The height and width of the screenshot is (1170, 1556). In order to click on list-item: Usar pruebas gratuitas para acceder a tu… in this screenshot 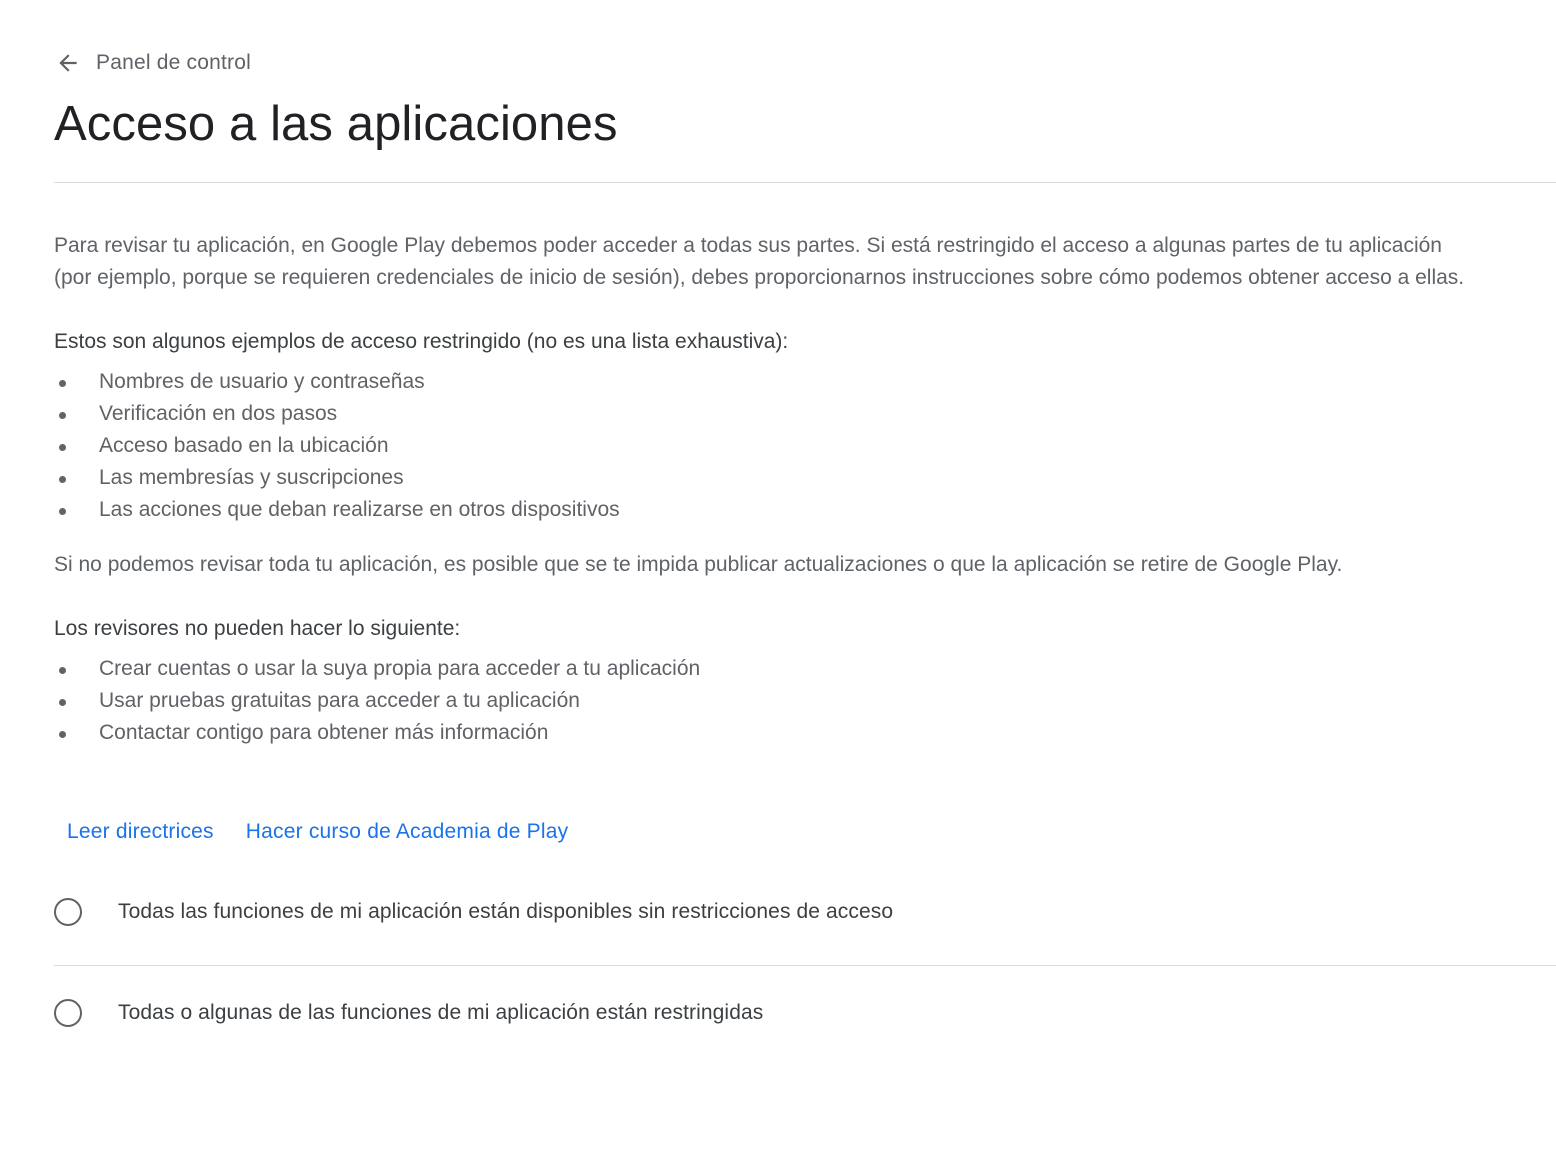, I will do `click(774, 701)`.